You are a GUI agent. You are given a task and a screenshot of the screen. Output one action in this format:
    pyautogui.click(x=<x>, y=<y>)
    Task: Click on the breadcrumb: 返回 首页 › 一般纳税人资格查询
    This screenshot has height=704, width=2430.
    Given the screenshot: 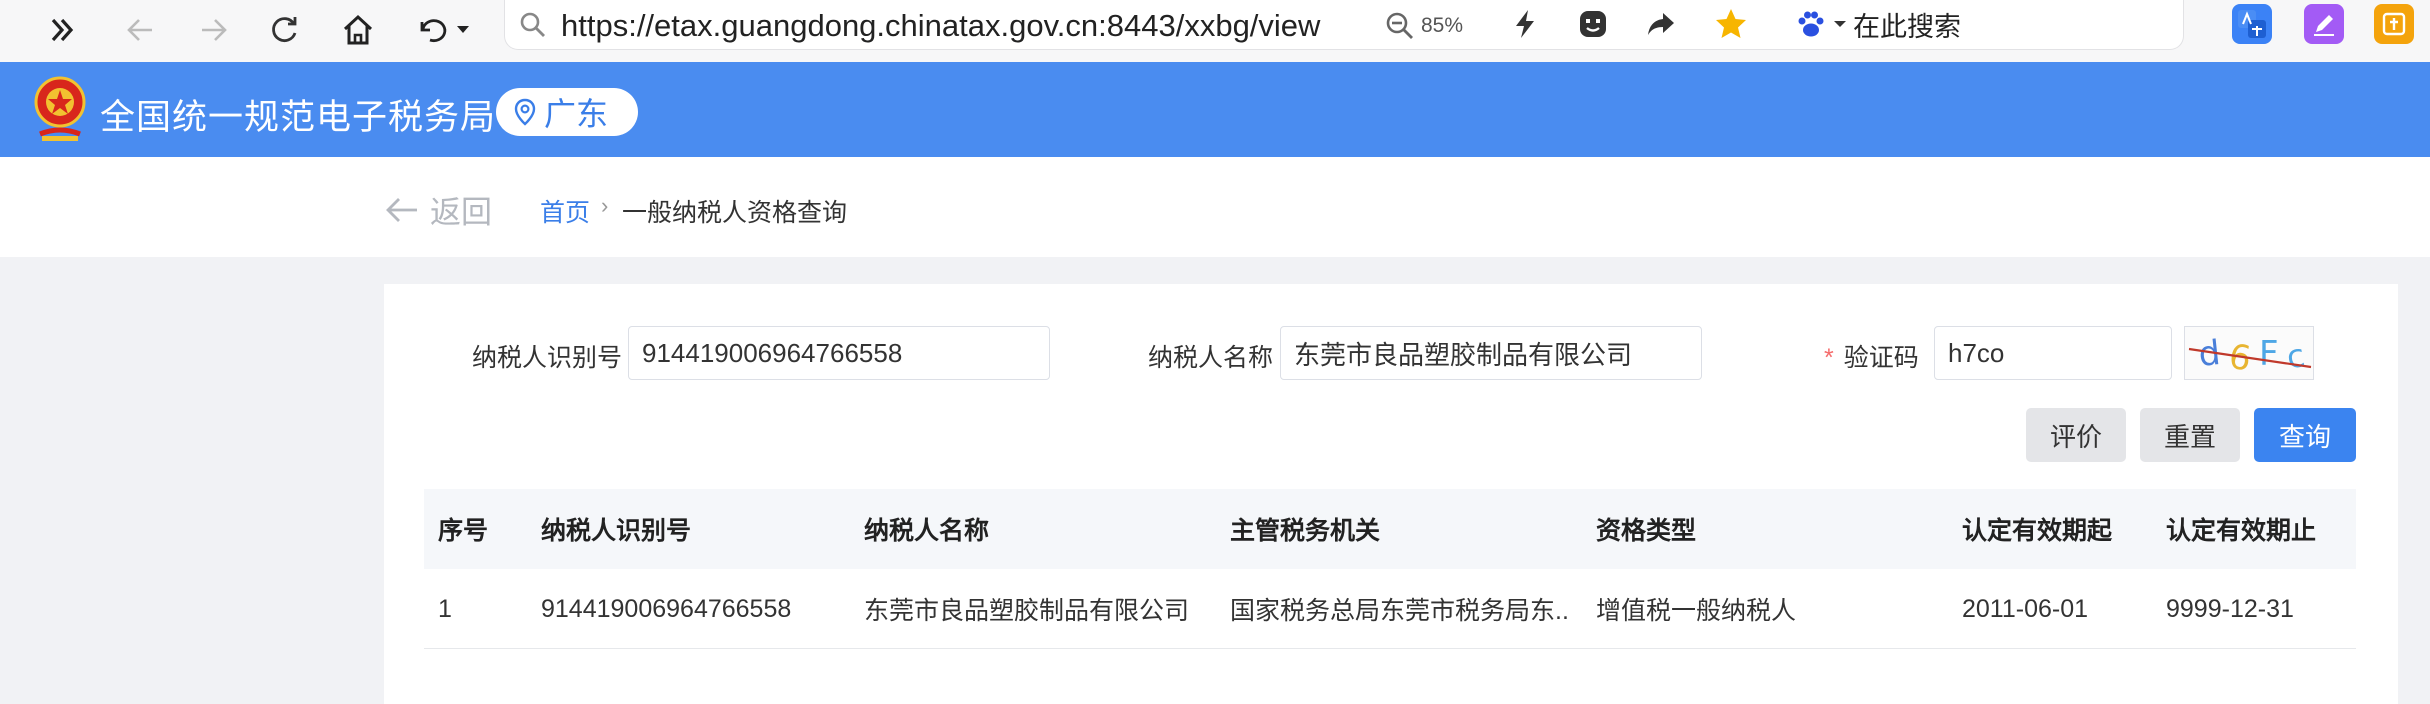 What is the action you would take?
    pyautogui.click(x=1215, y=207)
    